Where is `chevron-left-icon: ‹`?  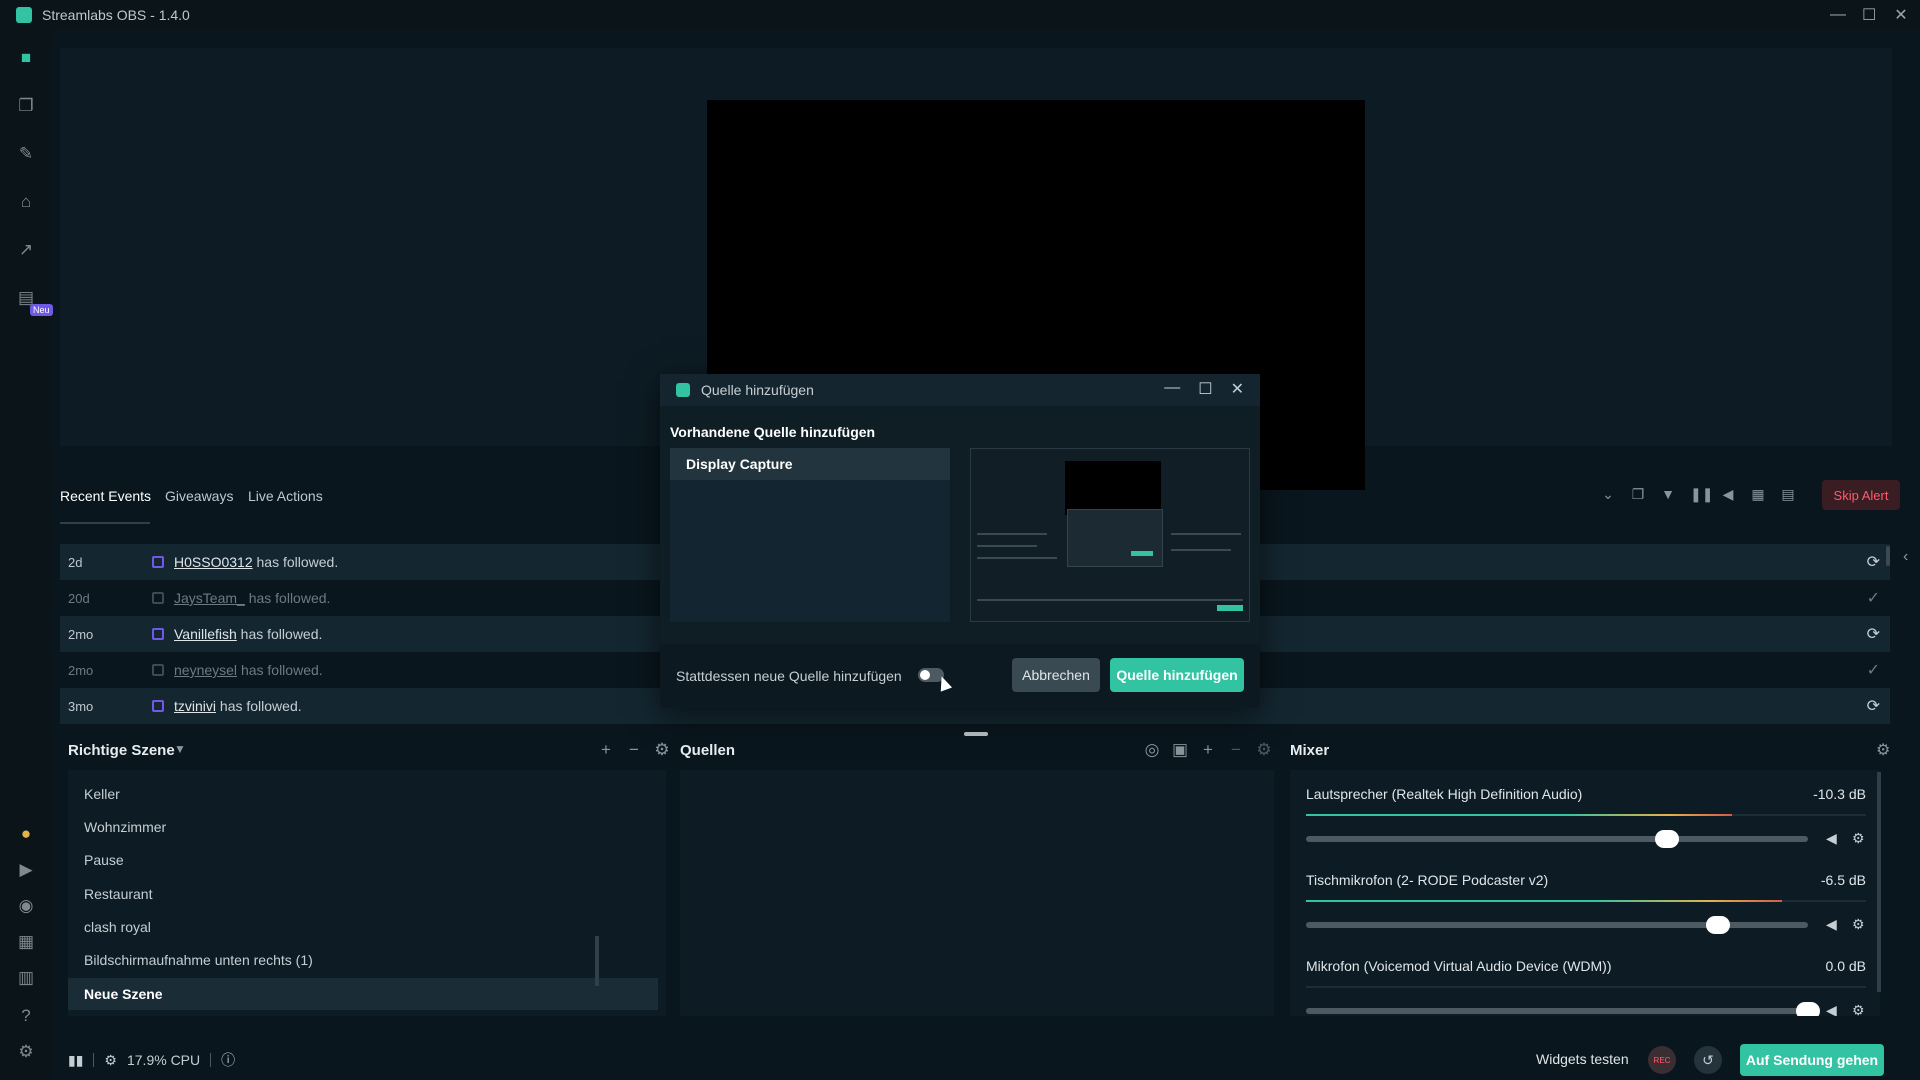
chevron-left-icon: ‹ is located at coordinates (1905, 557).